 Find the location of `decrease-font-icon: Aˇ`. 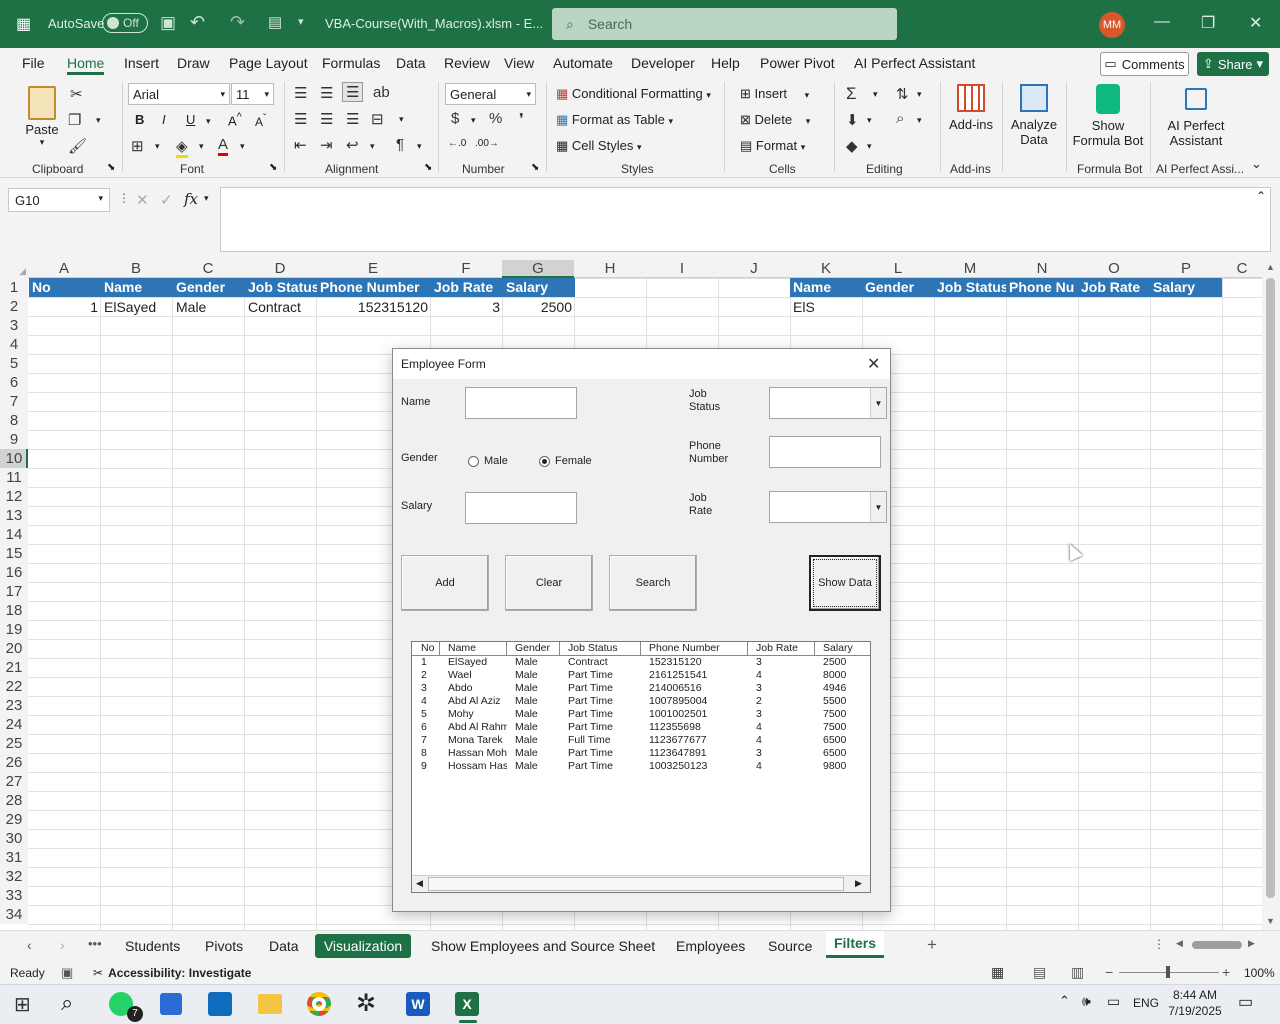

decrease-font-icon: Aˇ is located at coordinates (260, 121).